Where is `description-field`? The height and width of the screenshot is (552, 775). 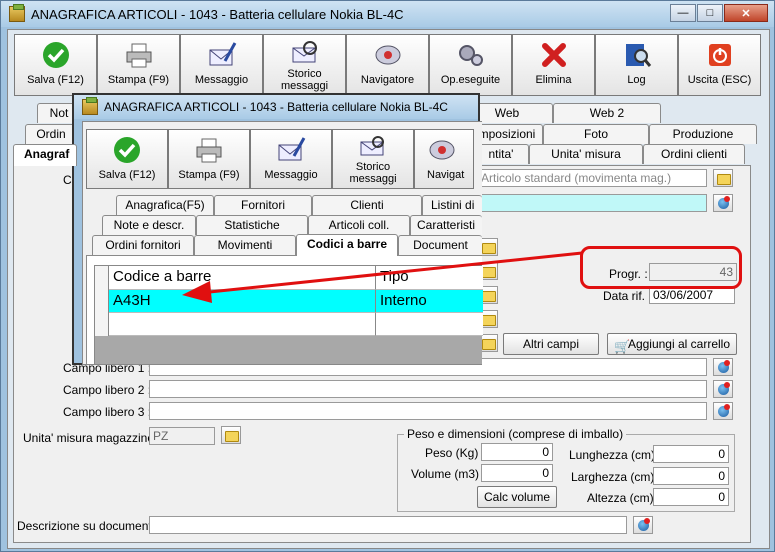 description-field is located at coordinates (592, 203).